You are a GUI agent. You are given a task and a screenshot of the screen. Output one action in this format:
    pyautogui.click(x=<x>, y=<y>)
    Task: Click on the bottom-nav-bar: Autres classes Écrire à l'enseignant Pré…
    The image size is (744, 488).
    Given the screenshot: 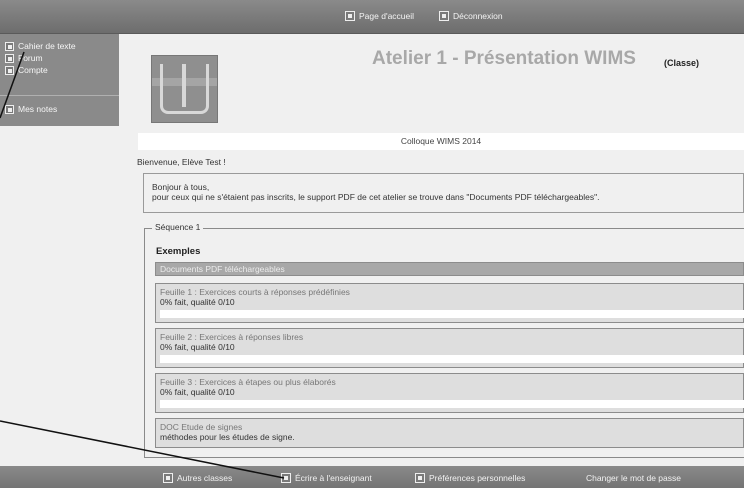 What is the action you would take?
    pyautogui.click(x=372, y=477)
    